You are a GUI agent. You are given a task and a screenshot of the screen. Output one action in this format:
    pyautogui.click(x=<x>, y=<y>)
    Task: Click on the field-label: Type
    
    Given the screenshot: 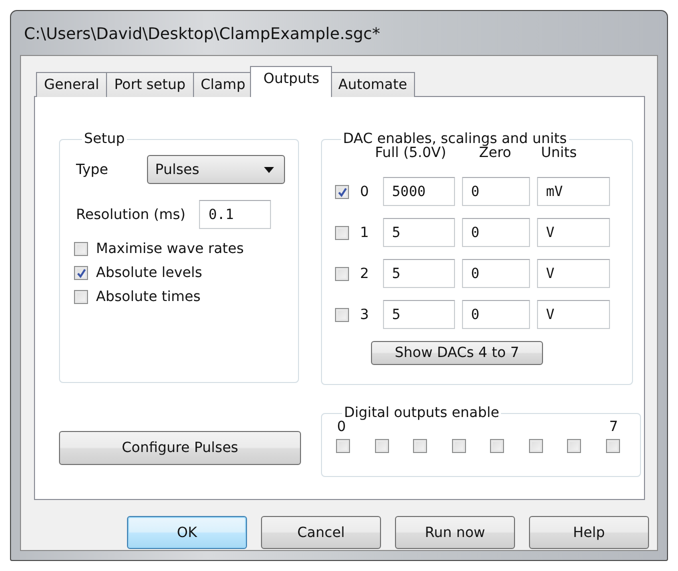 What is the action you would take?
    pyautogui.click(x=92, y=170)
    